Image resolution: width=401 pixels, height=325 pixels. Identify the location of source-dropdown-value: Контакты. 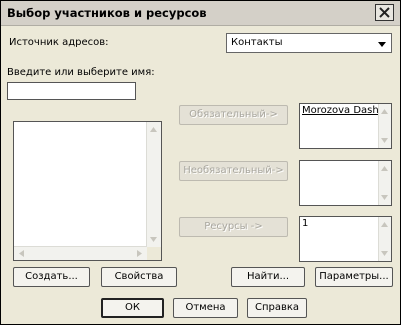
(257, 42).